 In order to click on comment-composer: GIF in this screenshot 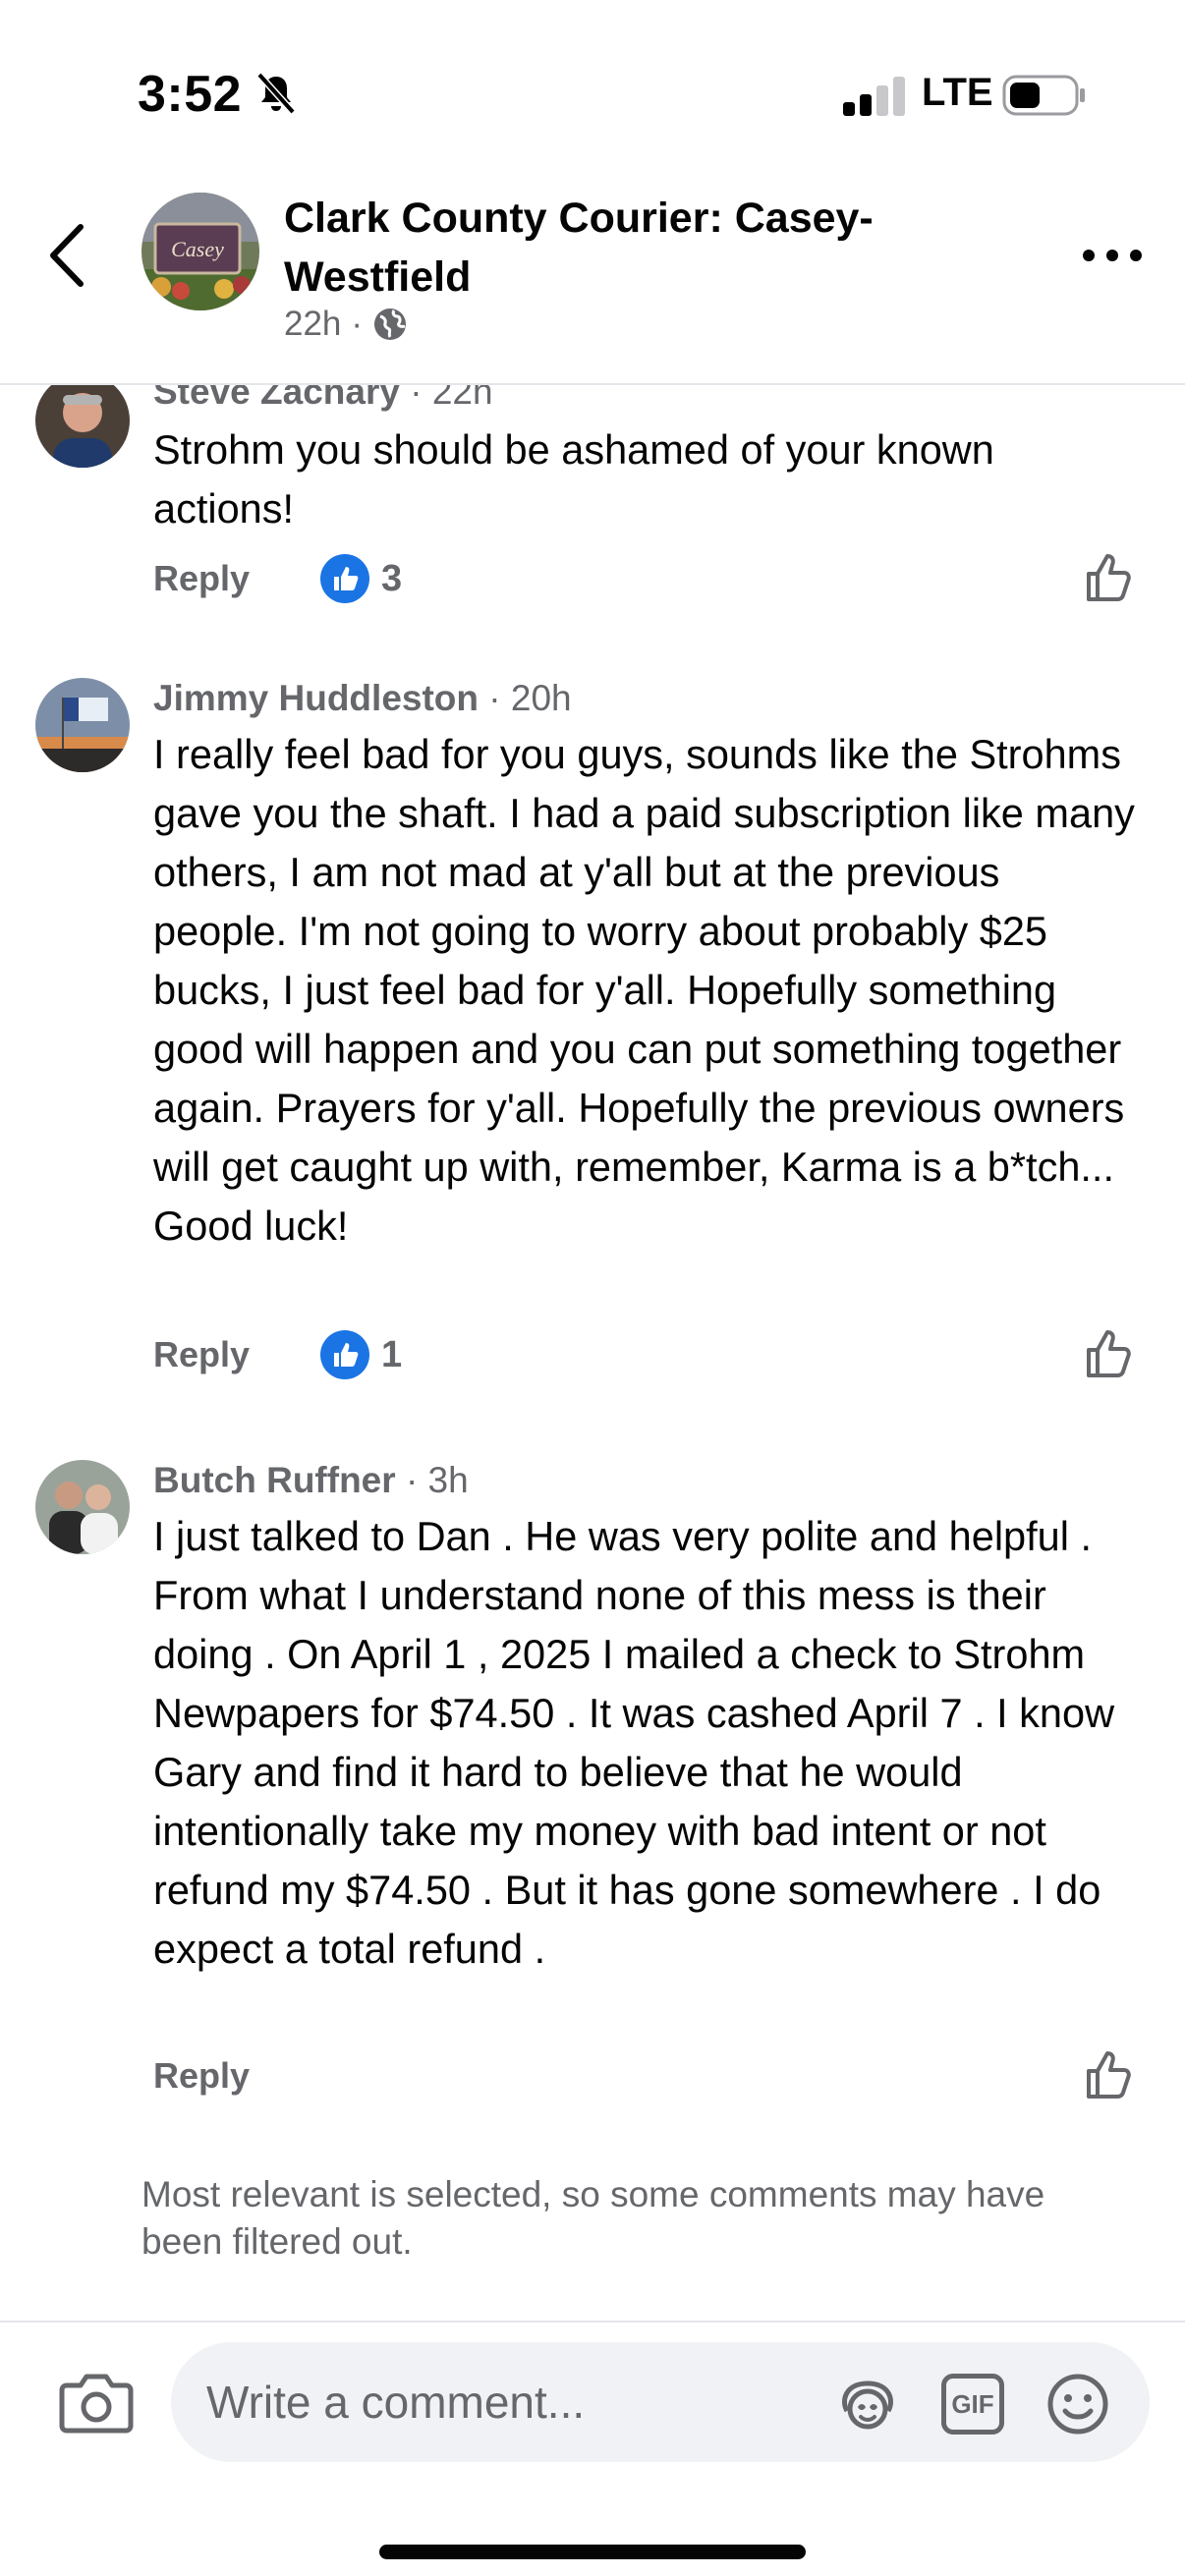, I will do `click(592, 2448)`.